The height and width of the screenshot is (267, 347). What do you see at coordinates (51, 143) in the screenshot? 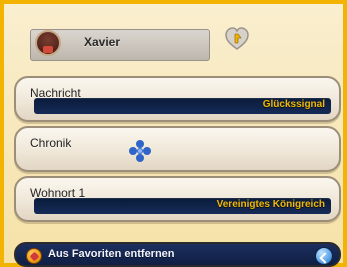
I see `card-title-chronicle: Chronik` at bounding box center [51, 143].